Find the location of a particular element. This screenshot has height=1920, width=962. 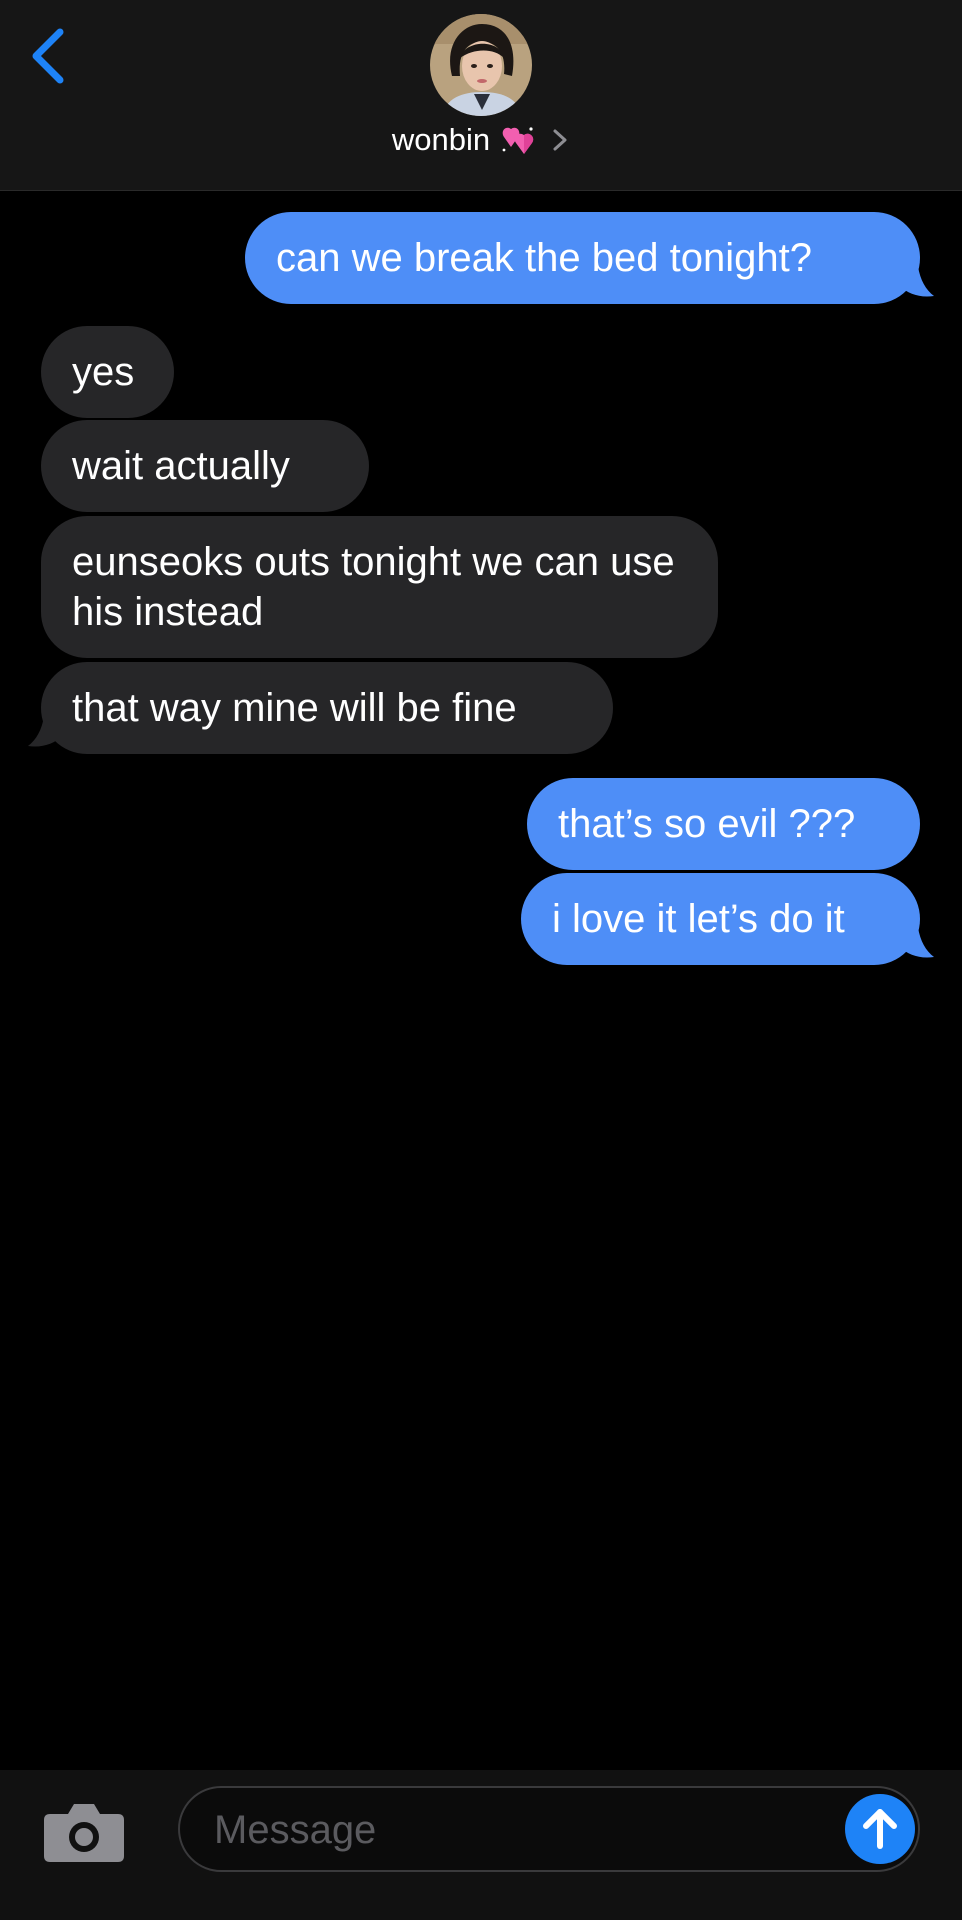

contact-avatar-photo is located at coordinates (481, 65).